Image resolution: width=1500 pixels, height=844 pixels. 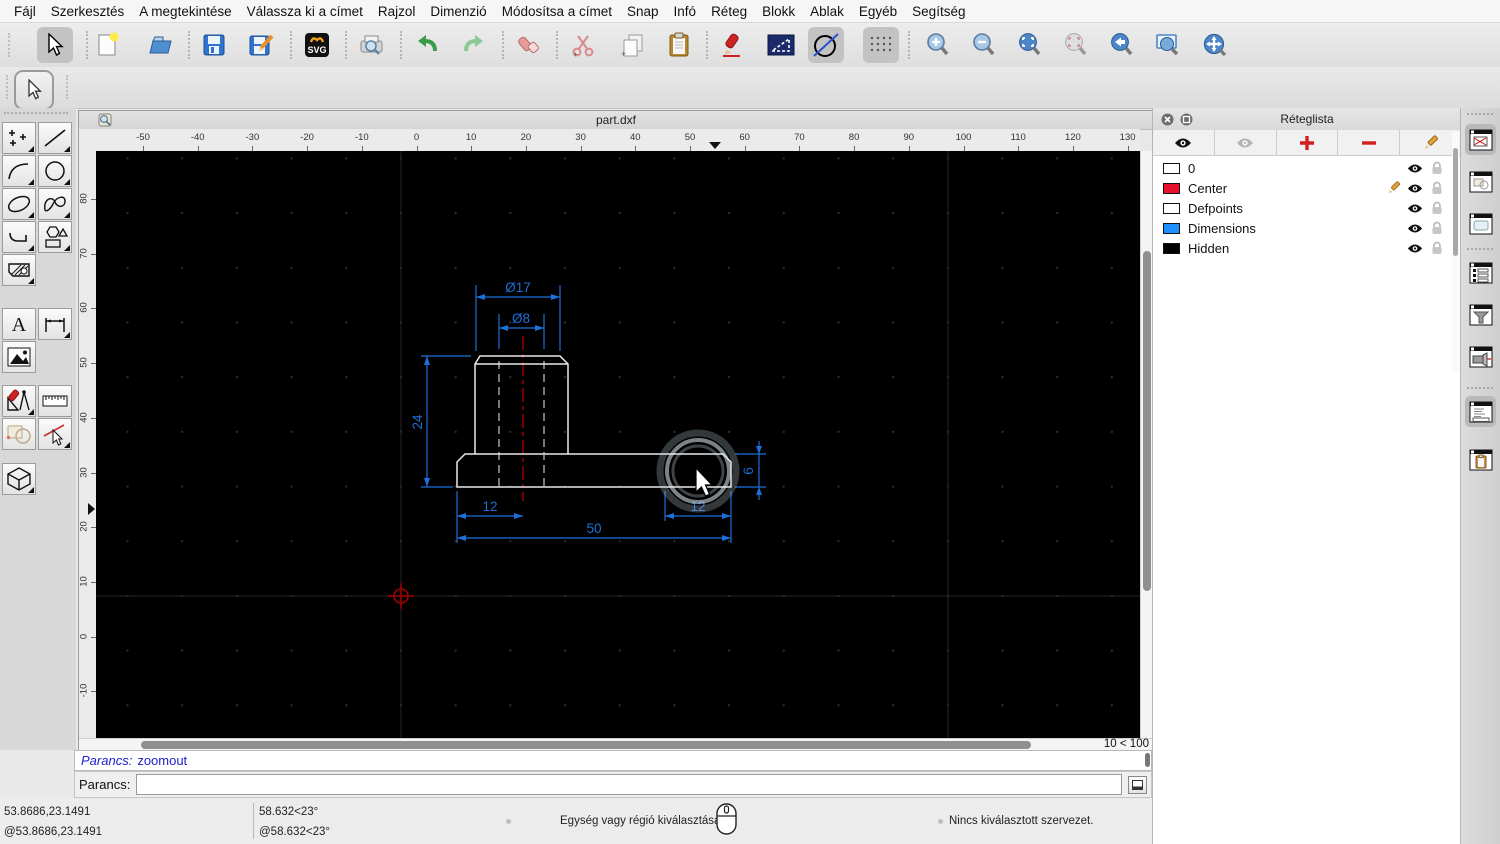 I want to click on panel-scrollbar, so click(x=1455, y=252).